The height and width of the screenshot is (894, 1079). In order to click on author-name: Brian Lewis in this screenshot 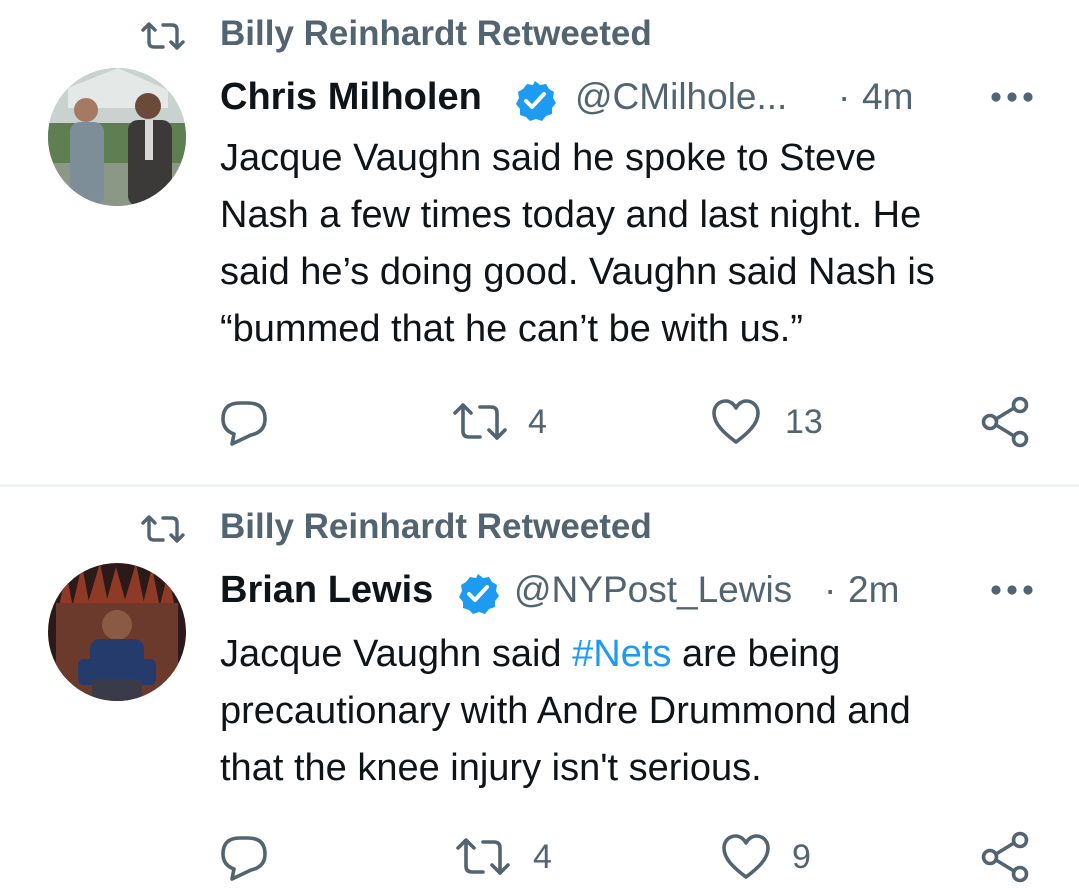, I will do `click(326, 590)`.